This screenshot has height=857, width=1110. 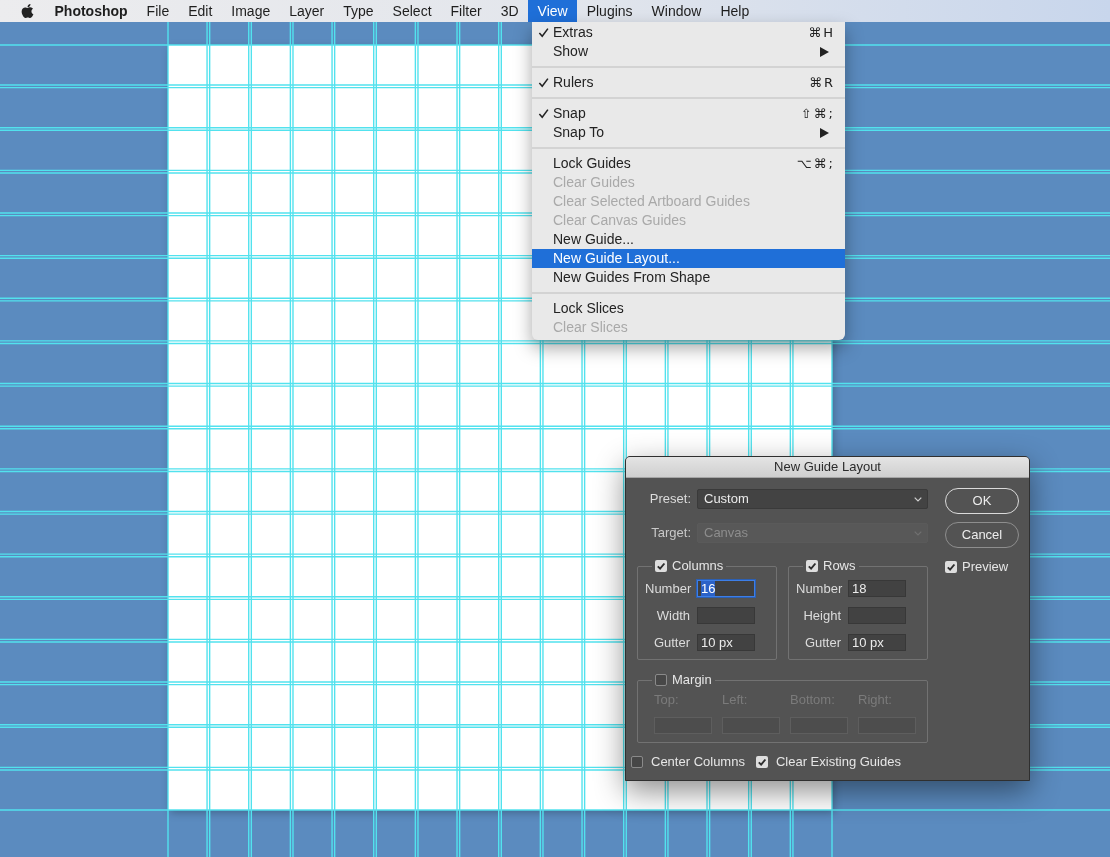 What do you see at coordinates (821, 32) in the screenshot?
I see `keyboard-shortcut: ⌘H` at bounding box center [821, 32].